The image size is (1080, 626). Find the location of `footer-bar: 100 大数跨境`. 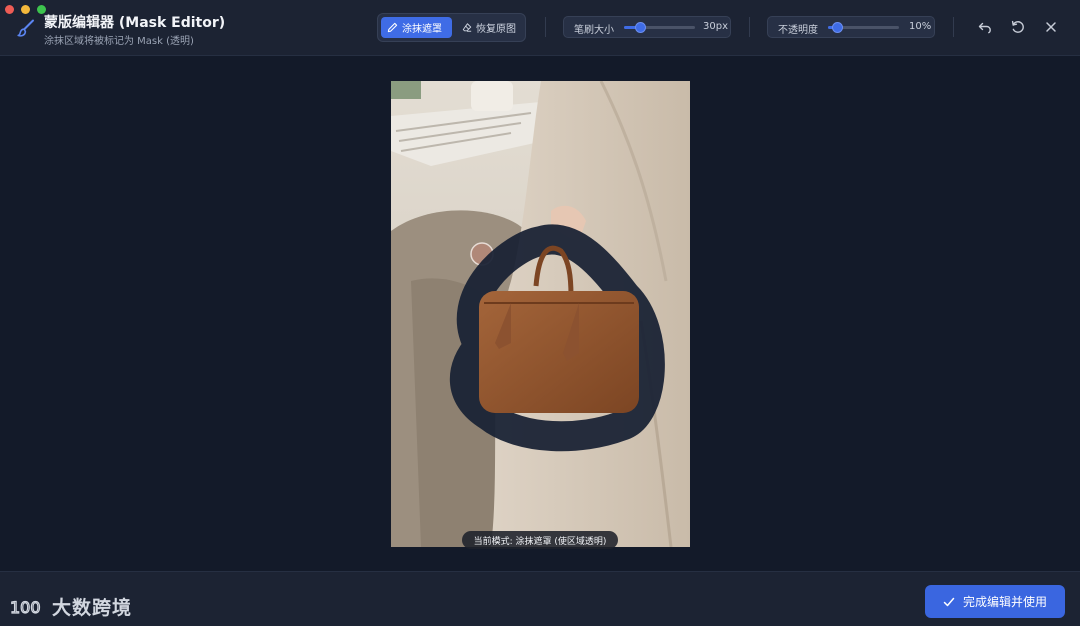

footer-bar: 100 大数跨境 is located at coordinates (540, 598).